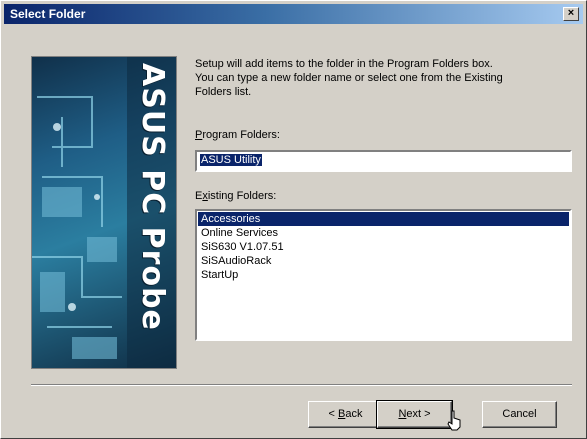 The height and width of the screenshot is (439, 587). What do you see at coordinates (383, 247) in the screenshot?
I see `list-item: SiS630 V1.07.51` at bounding box center [383, 247].